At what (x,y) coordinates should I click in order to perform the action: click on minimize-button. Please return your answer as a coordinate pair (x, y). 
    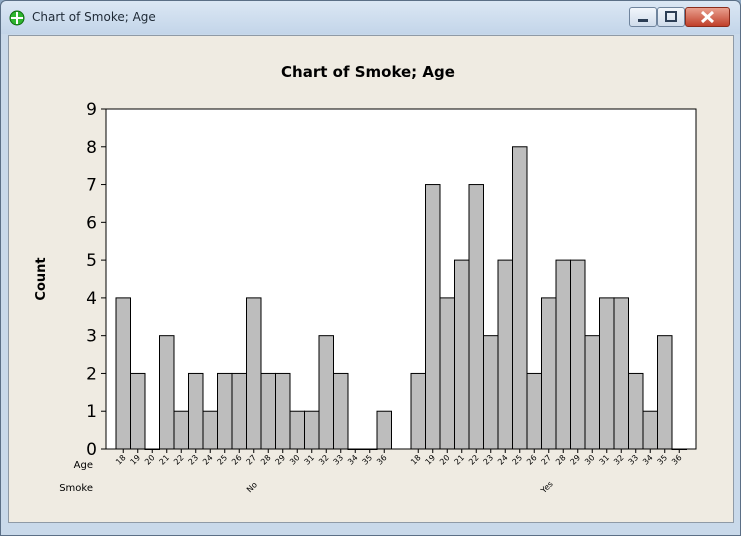
    Looking at the image, I should click on (643, 17).